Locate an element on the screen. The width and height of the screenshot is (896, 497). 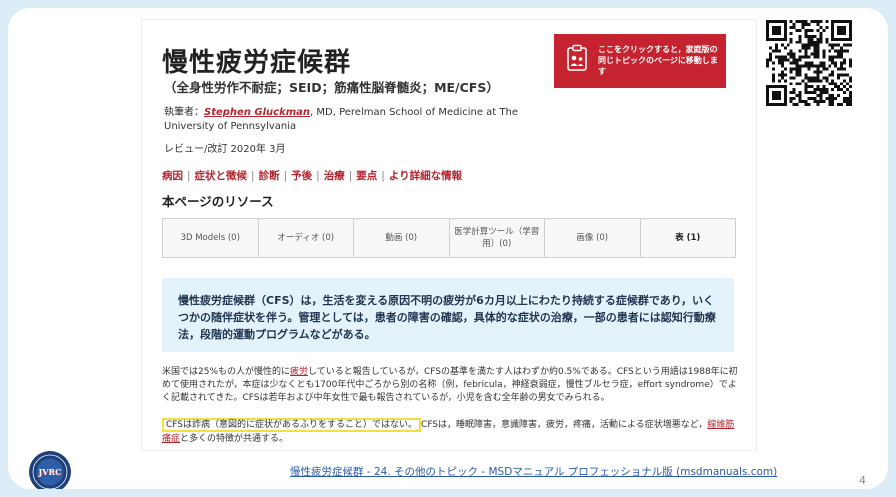
highlighted-statement: CFSは詐病（意図的に症状があるふりをすること）ではない。 is located at coordinates (292, 425).